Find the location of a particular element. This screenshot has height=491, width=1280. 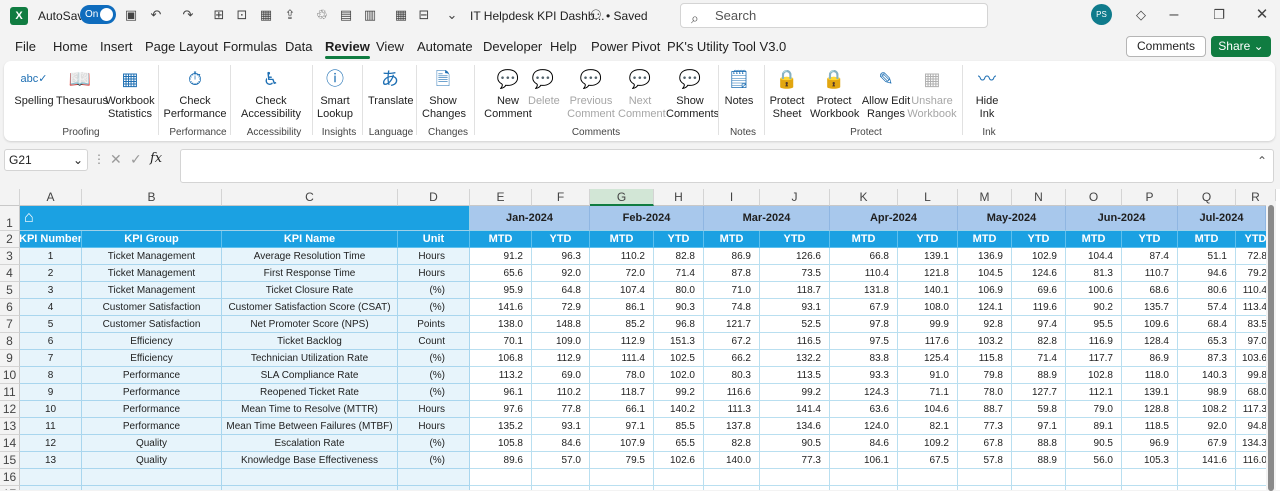

kpi-value-cell: 79.8 is located at coordinates (985, 375).